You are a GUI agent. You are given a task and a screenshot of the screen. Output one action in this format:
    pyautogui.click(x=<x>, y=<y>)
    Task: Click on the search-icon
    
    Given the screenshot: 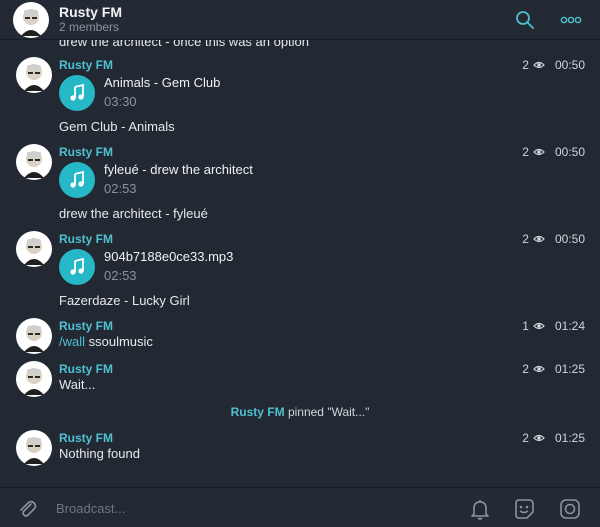 What is the action you would take?
    pyautogui.click(x=525, y=20)
    